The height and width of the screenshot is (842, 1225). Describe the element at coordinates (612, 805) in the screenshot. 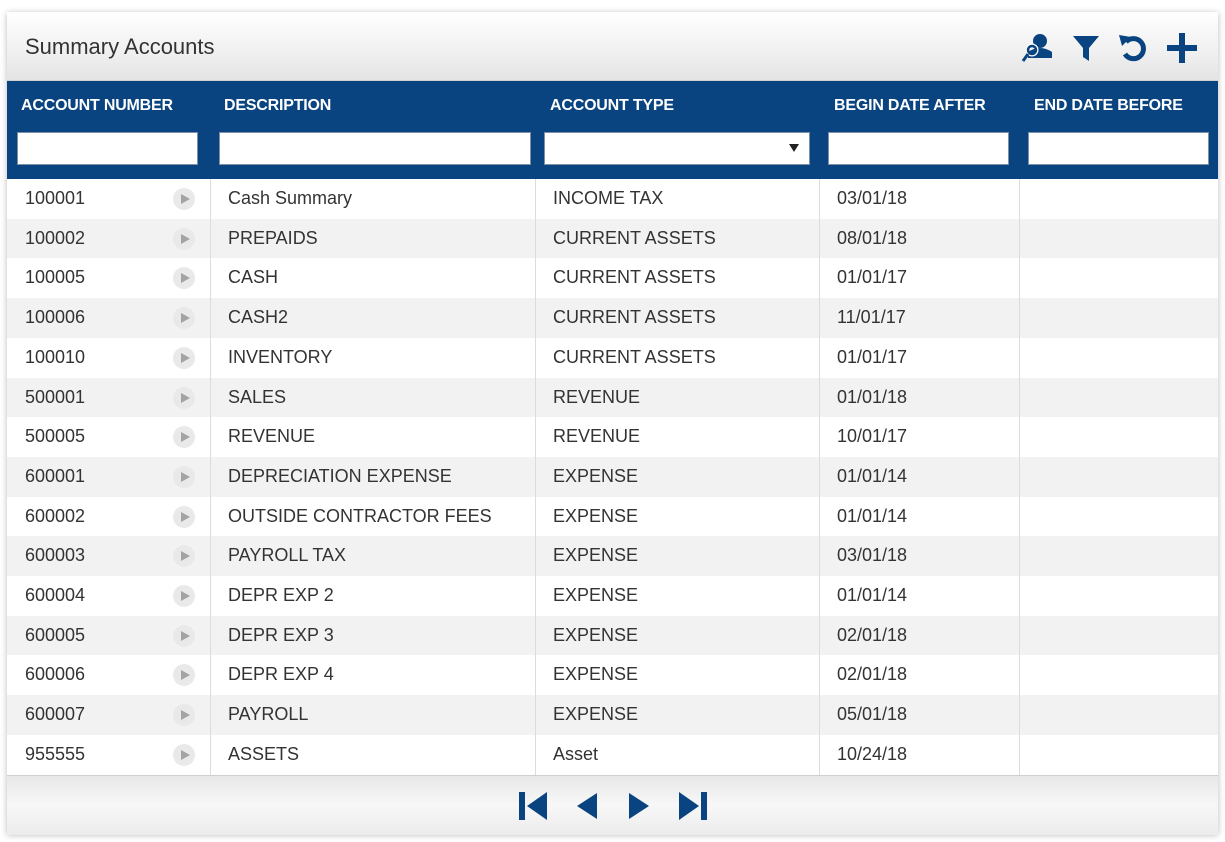

I see `pagination-bar` at that location.